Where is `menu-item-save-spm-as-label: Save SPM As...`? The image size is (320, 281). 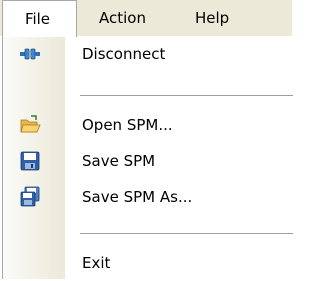 menu-item-save-spm-as-label: Save SPM As... is located at coordinates (137, 197).